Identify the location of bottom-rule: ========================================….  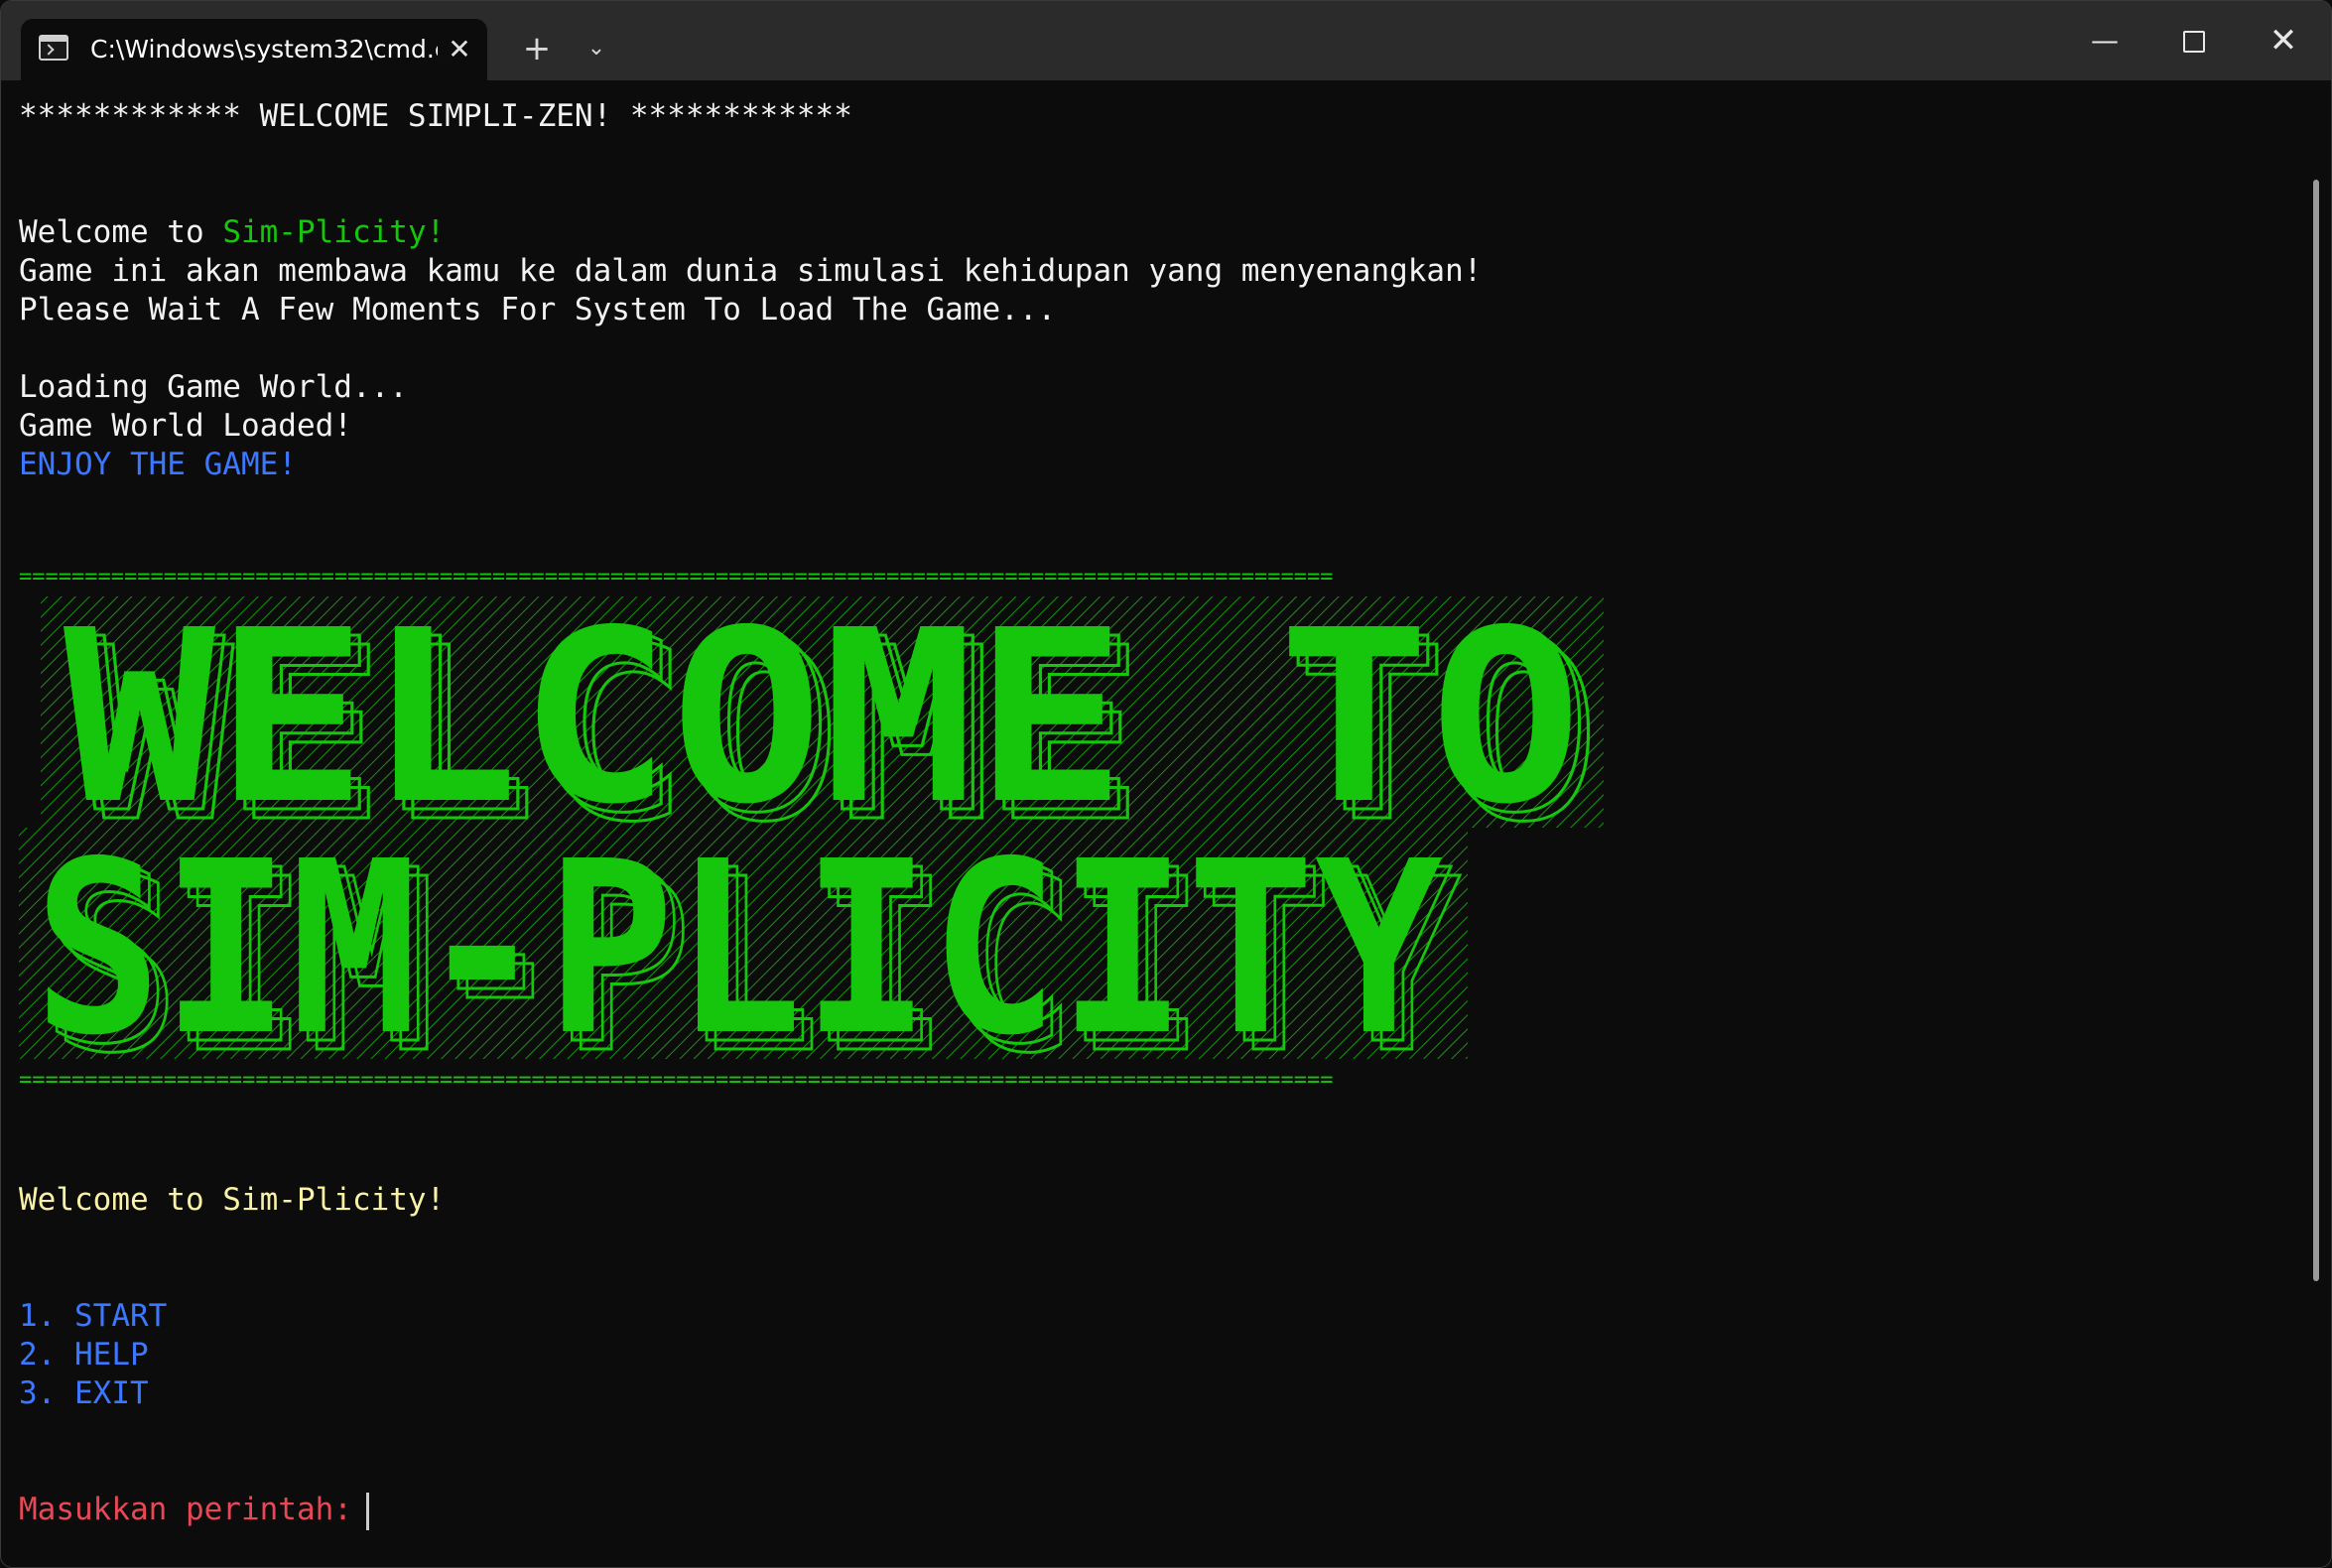
(676, 1081).